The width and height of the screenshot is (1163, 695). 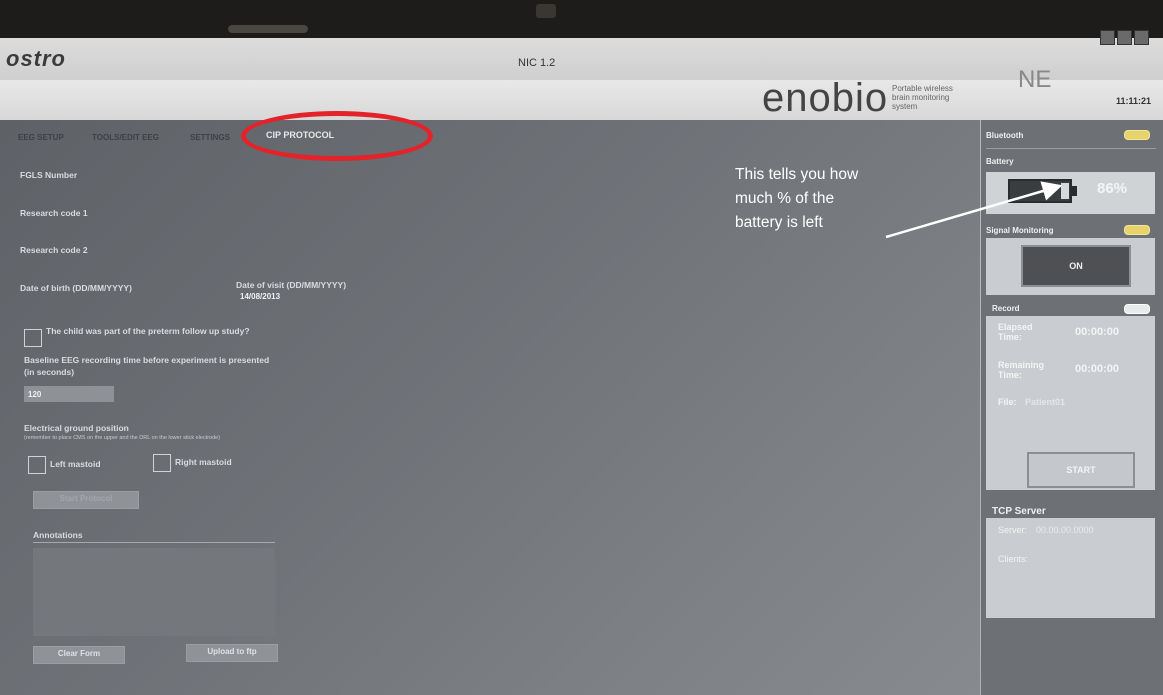 I want to click on tagline-line: brain monitoring, so click(x=921, y=97).